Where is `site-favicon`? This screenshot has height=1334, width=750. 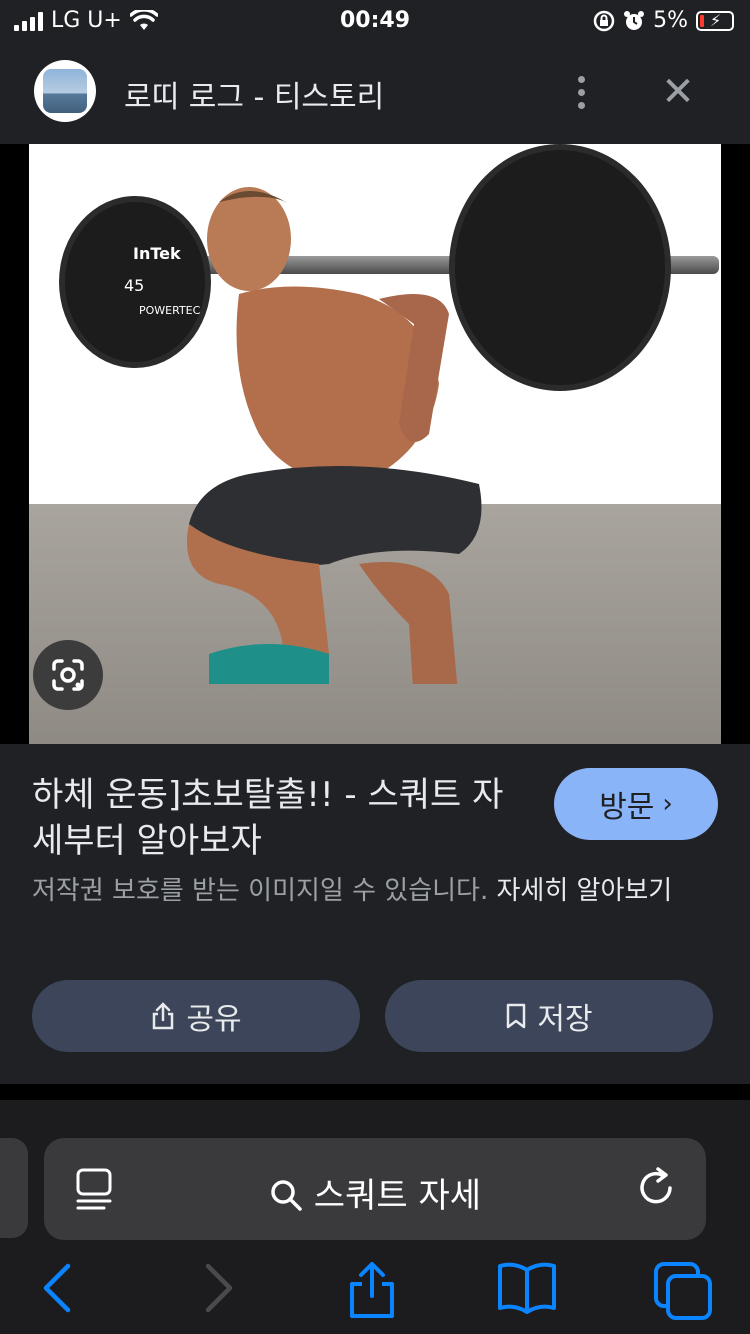 site-favicon is located at coordinates (65, 91).